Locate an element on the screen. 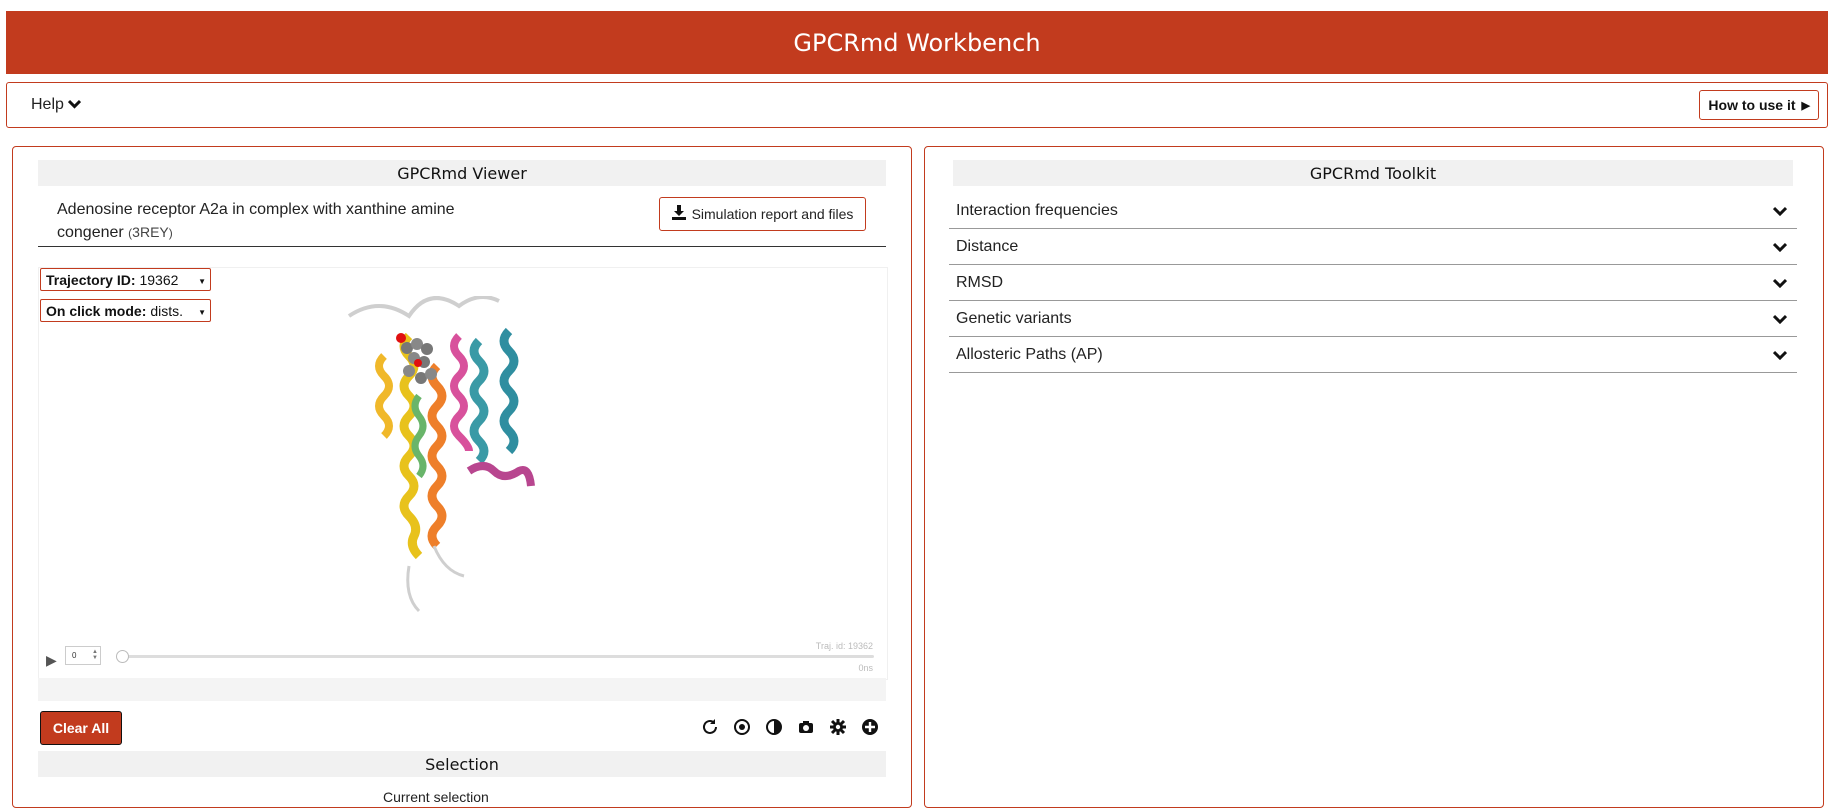 The height and width of the screenshot is (808, 1834). app-header: GPCRmd Workbench is located at coordinates (917, 42).